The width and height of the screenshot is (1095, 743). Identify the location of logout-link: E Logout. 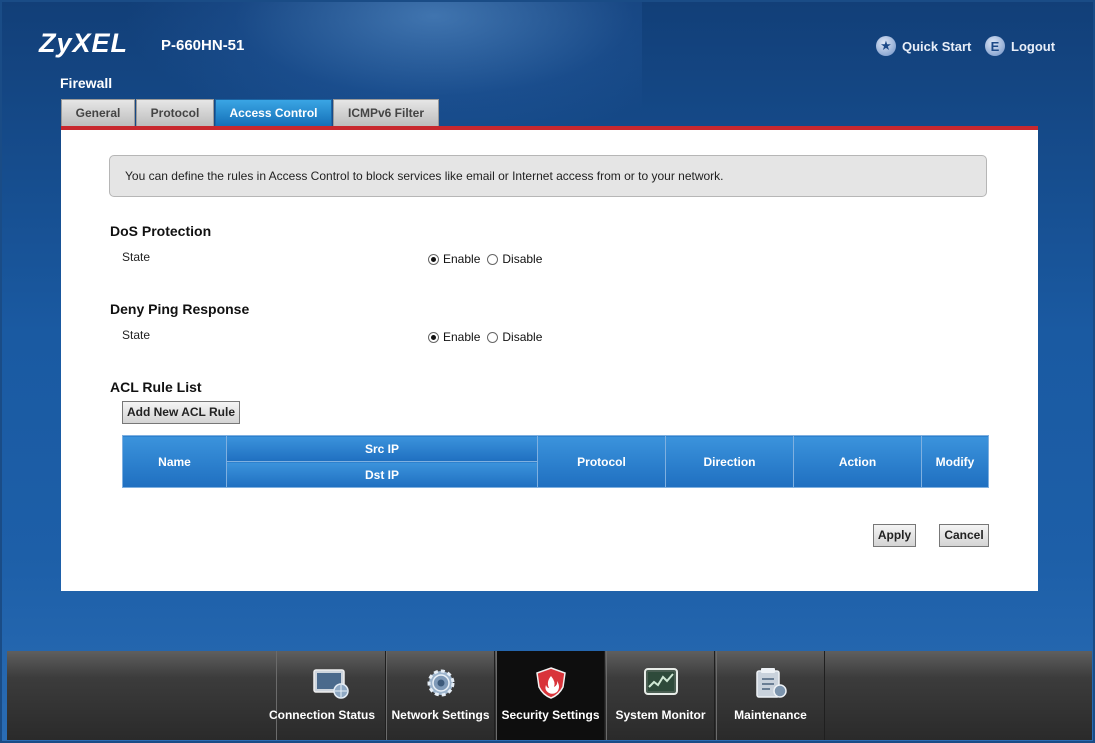
(1020, 46).